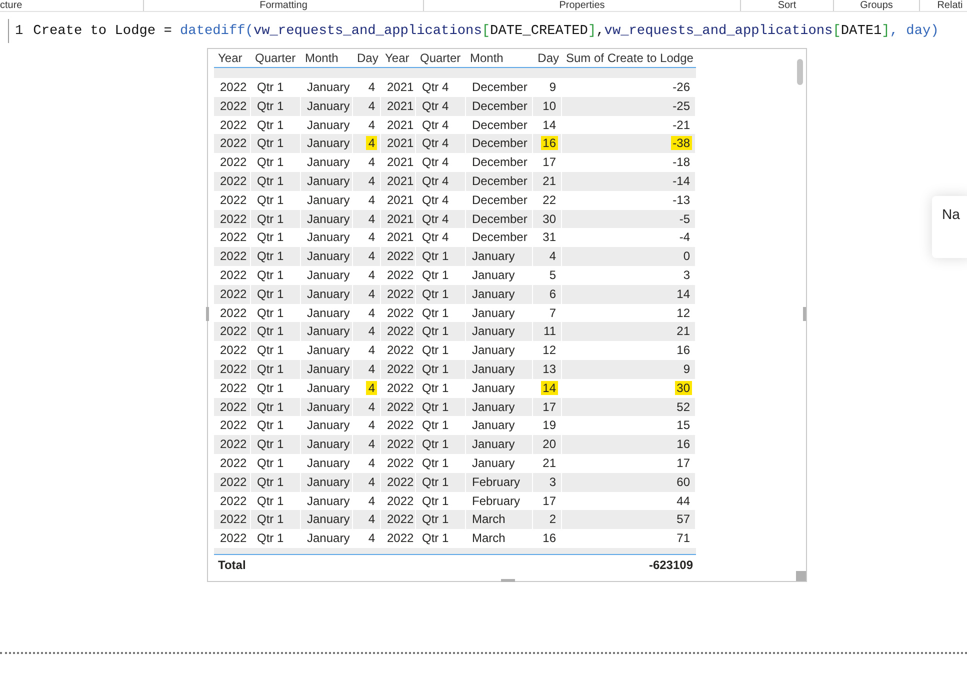 This screenshot has width=967, height=685. I want to click on ribbon-tab: Groups, so click(876, 5).